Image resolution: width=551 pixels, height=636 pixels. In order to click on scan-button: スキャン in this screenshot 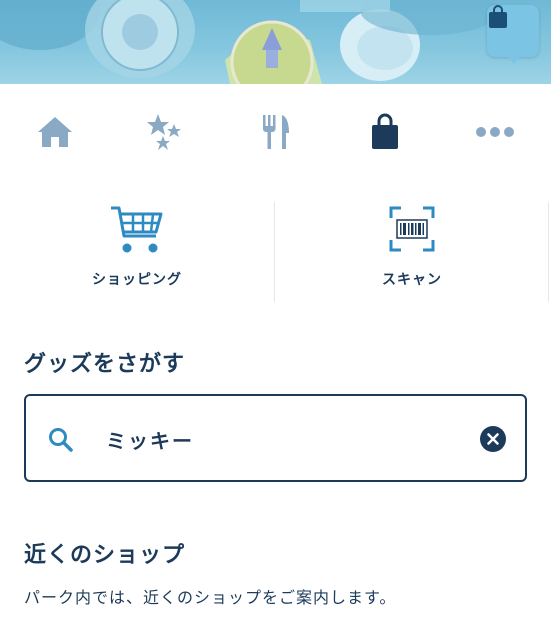, I will do `click(412, 251)`.